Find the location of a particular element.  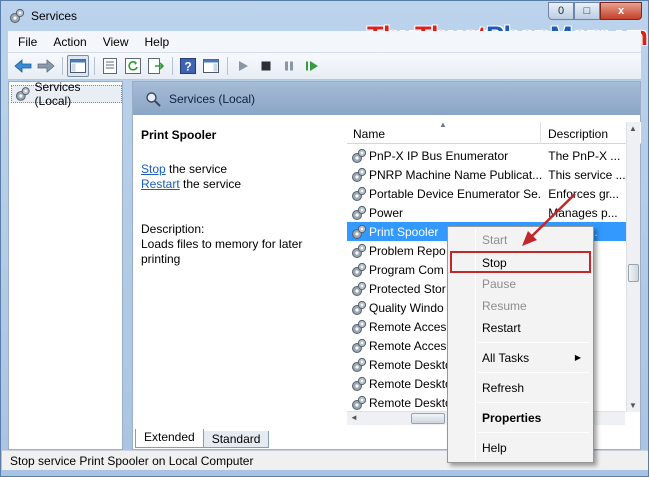

window-controls: 0 □ x is located at coordinates (595, 11).